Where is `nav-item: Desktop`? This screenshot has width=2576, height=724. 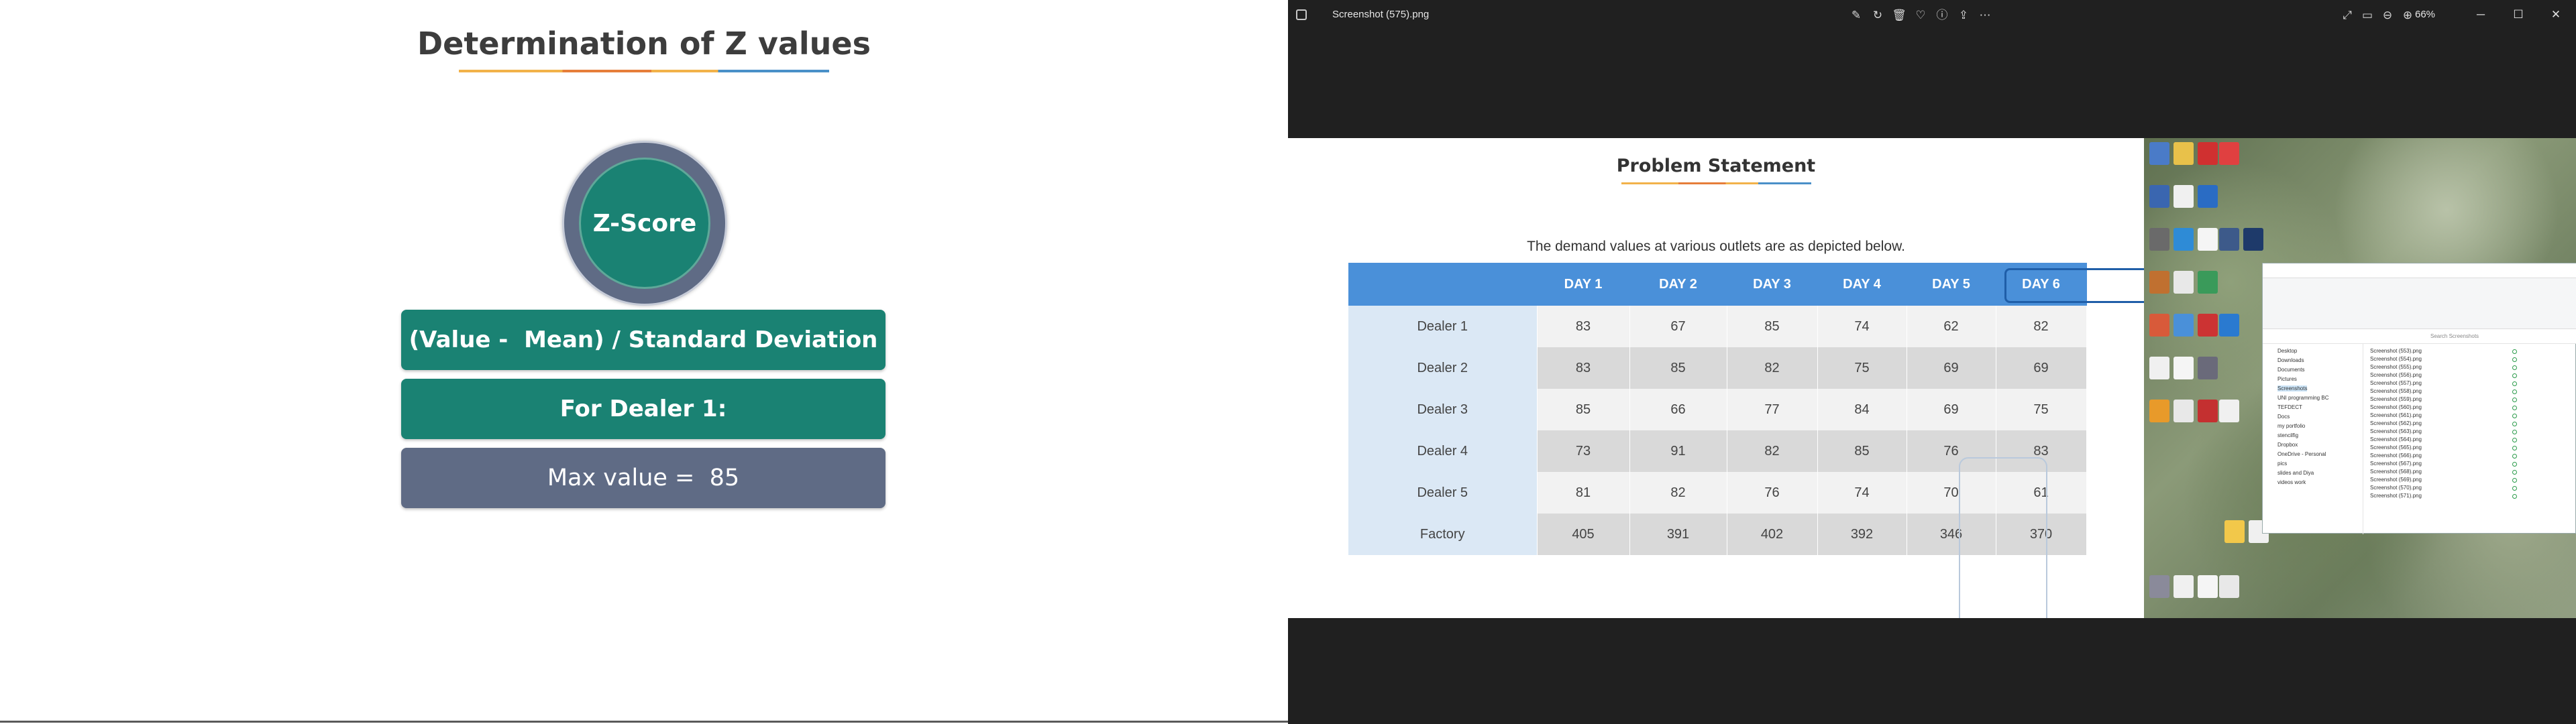 nav-item: Desktop is located at coordinates (2287, 351).